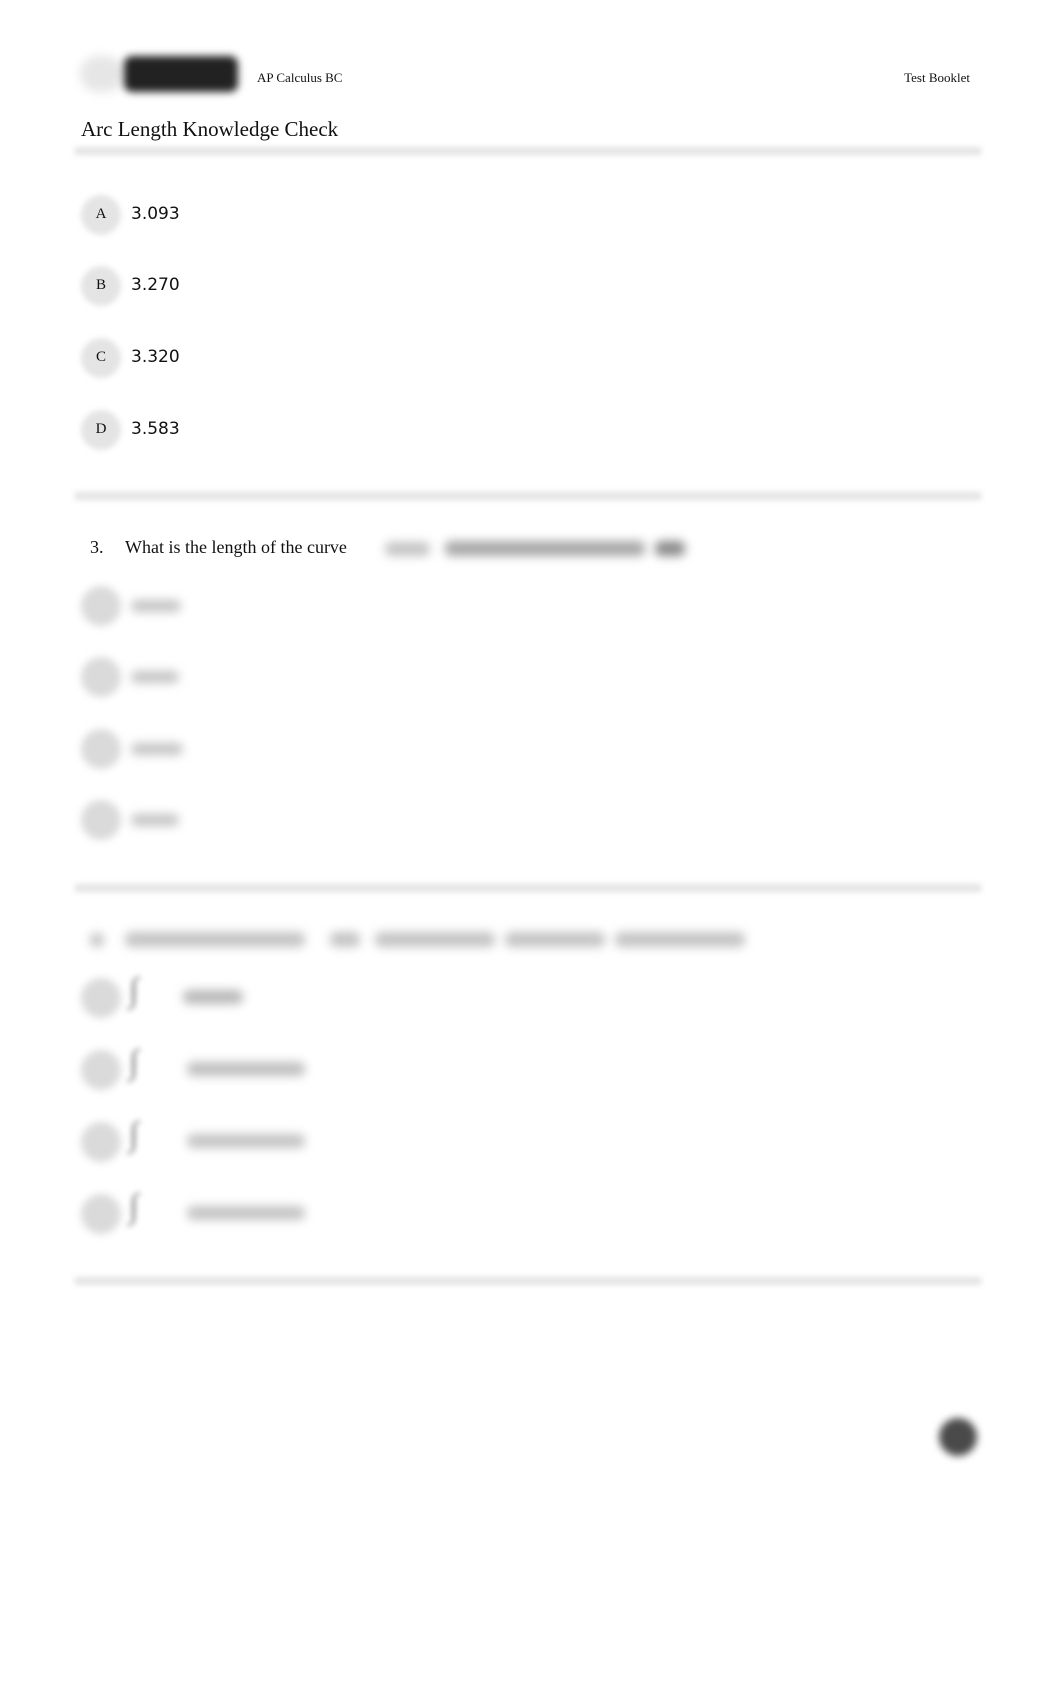 The width and height of the screenshot is (1062, 1684). I want to click on floating-circle-button, so click(958, 1437).